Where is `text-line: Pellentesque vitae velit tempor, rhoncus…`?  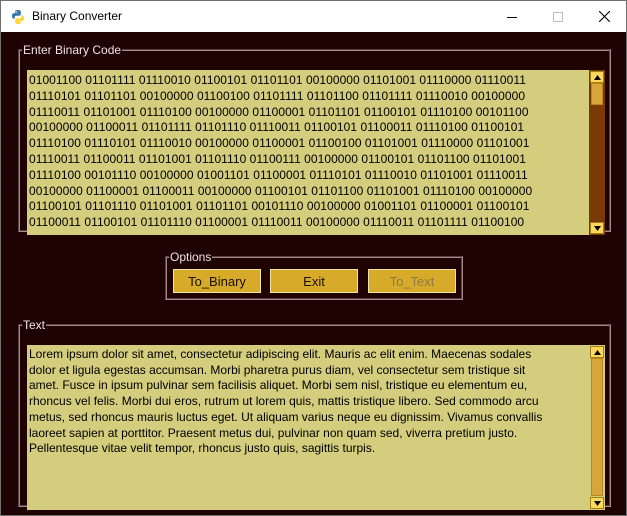 text-line: Pellentesque vitae velit tempor, rhoncus… is located at coordinates (202, 448).